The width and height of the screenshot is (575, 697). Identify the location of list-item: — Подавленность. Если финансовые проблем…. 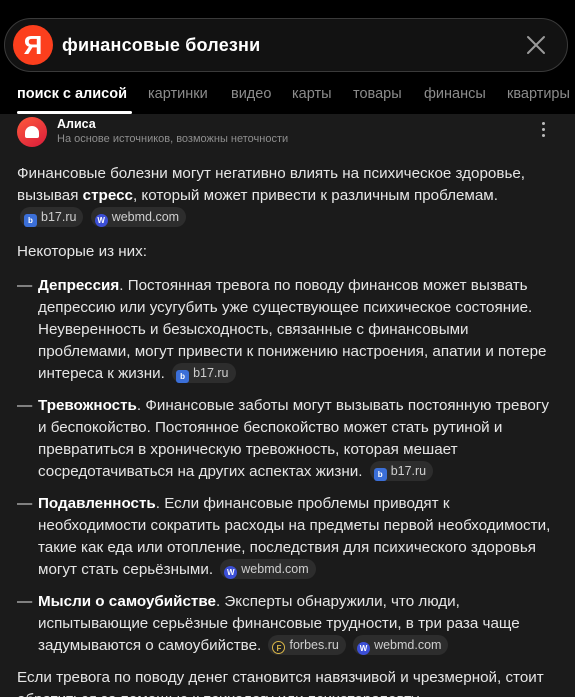
(284, 537).